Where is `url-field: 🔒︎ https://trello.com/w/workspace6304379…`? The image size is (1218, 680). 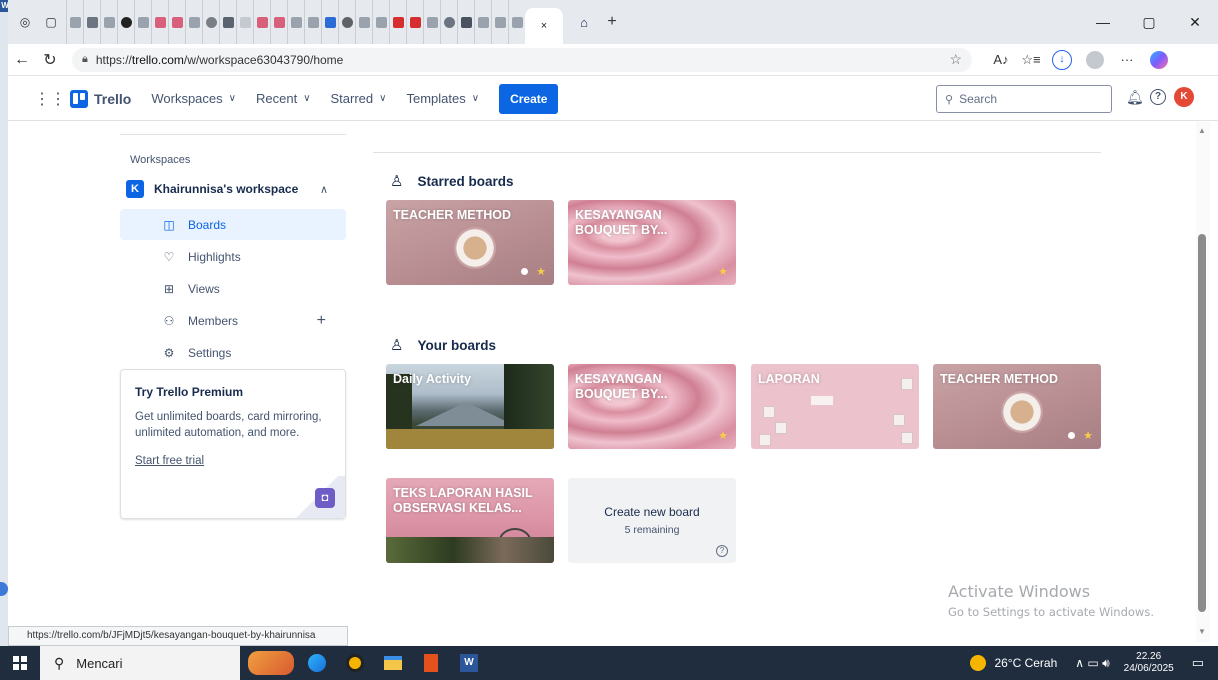 url-field: 🔒︎ https://trello.com/w/workspace6304379… is located at coordinates (522, 59).